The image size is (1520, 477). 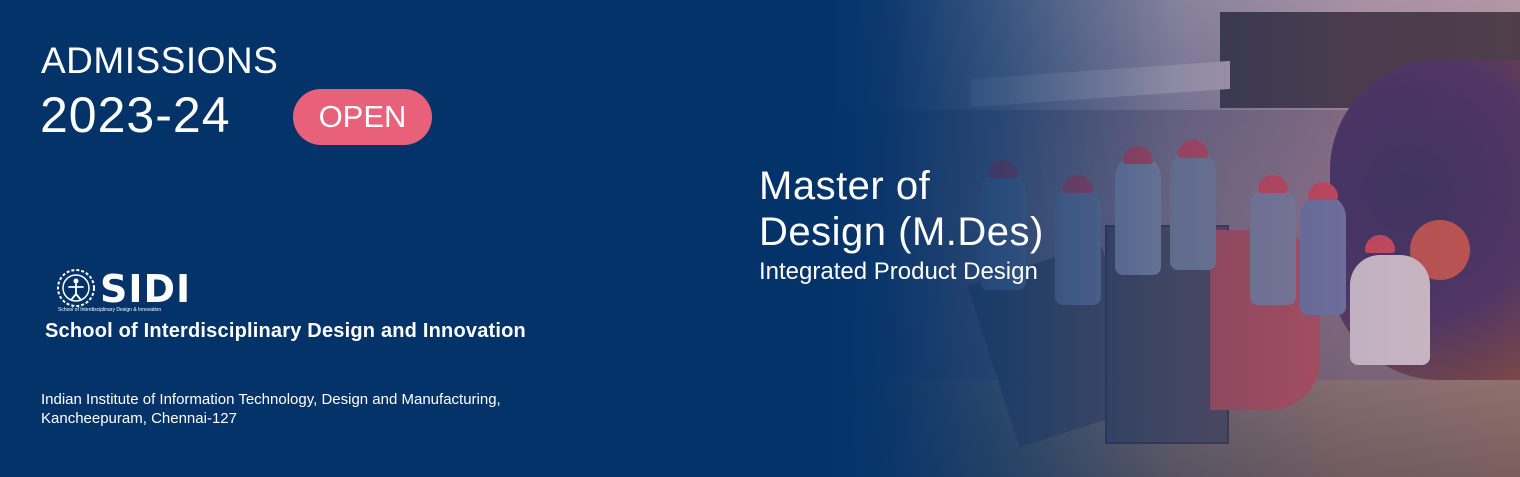 I want to click on admissions-label: ADMISSIONS, so click(x=160, y=60).